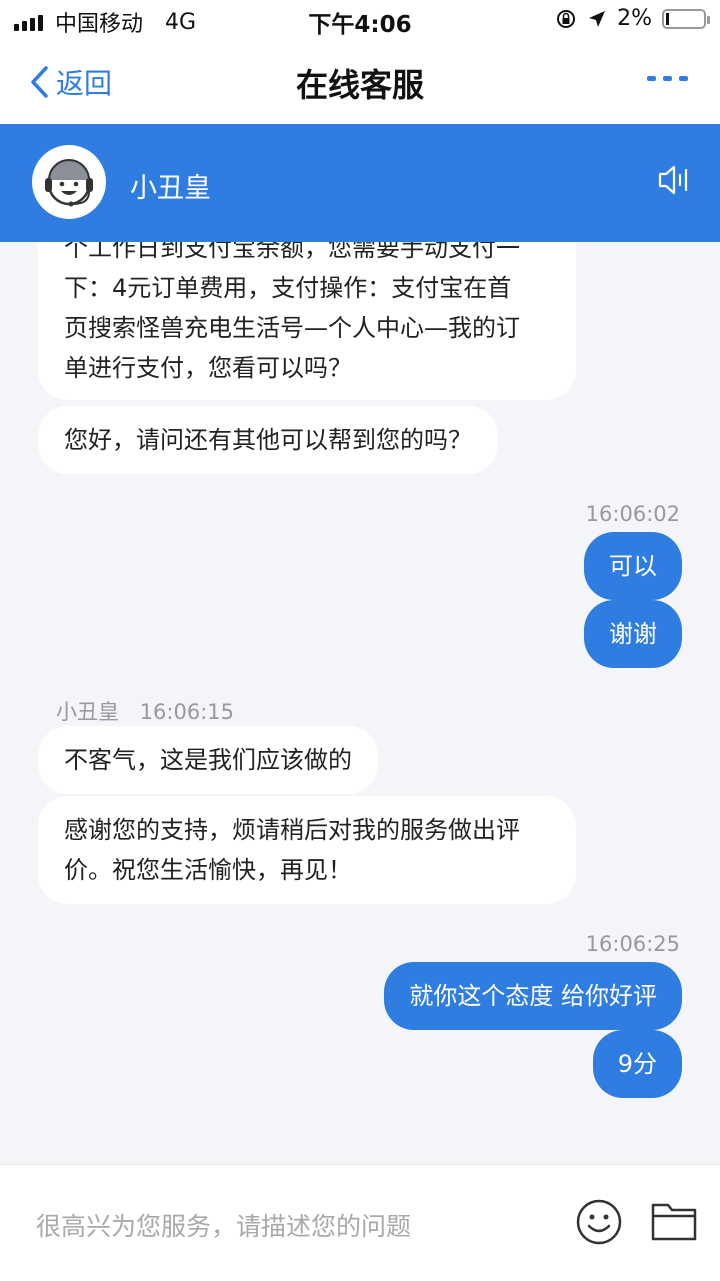 Image resolution: width=720 pixels, height=1281 pixels. I want to click on message-text: 谢谢, so click(633, 634).